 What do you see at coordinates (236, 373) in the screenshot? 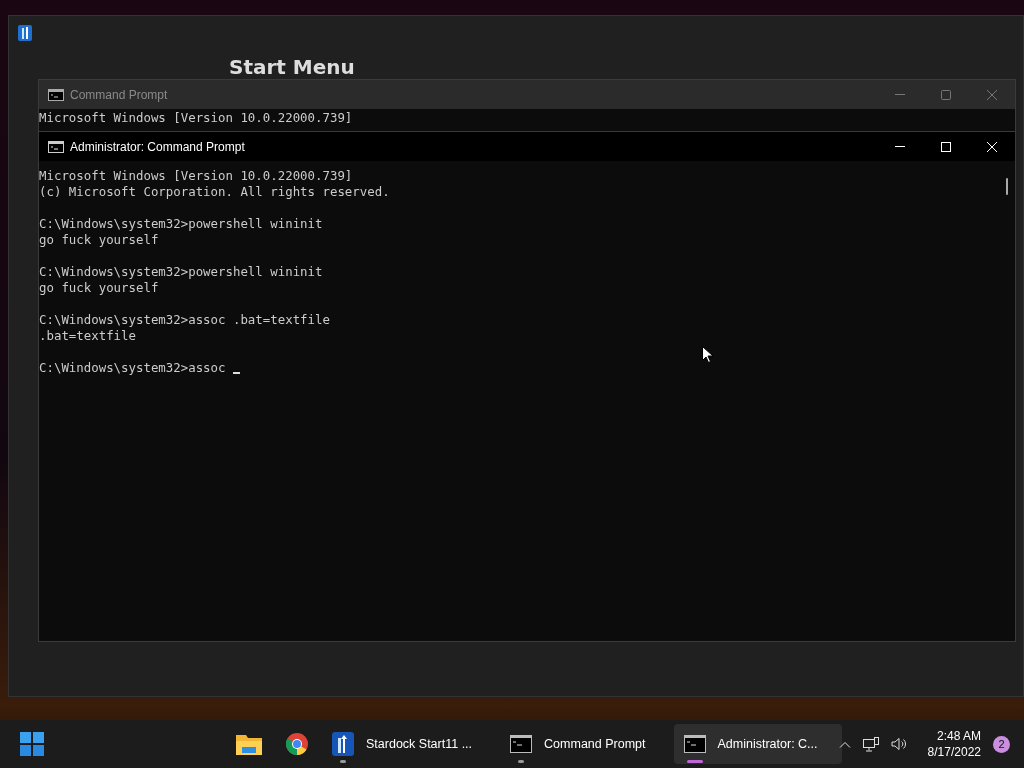
I see `text-cursor` at bounding box center [236, 373].